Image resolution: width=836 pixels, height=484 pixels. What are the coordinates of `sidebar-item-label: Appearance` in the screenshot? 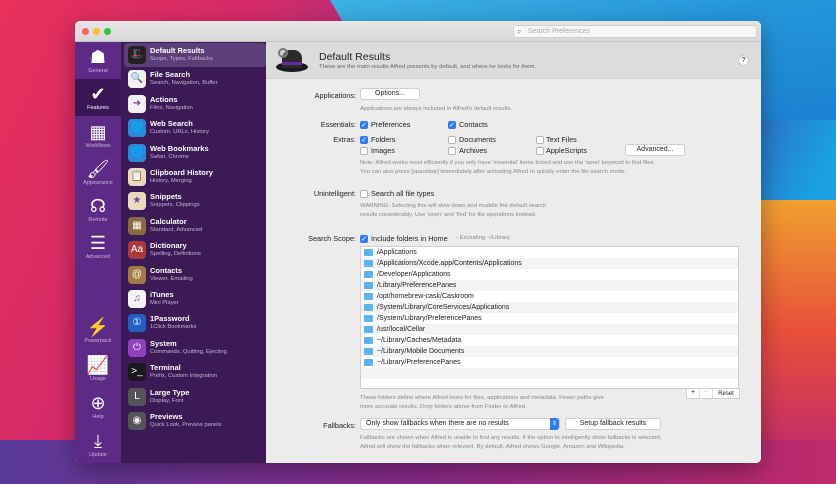 It's located at (98, 183).